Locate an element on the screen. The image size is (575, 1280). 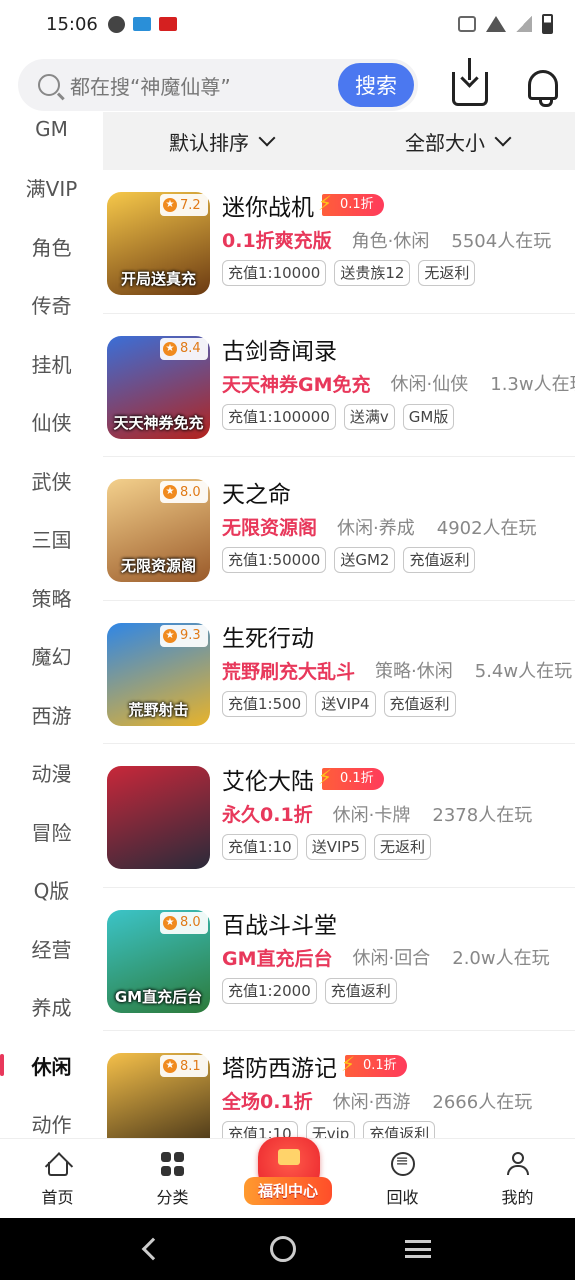
tab-label: 首页 is located at coordinates (57, 1197).